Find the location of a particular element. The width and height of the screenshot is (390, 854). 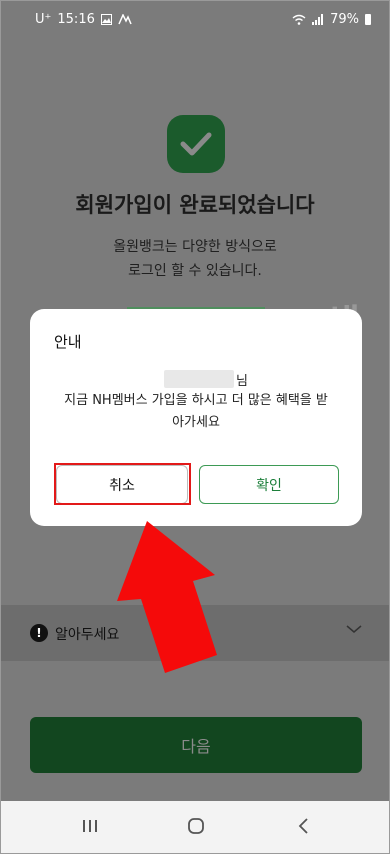

back-icon is located at coordinates (304, 826).